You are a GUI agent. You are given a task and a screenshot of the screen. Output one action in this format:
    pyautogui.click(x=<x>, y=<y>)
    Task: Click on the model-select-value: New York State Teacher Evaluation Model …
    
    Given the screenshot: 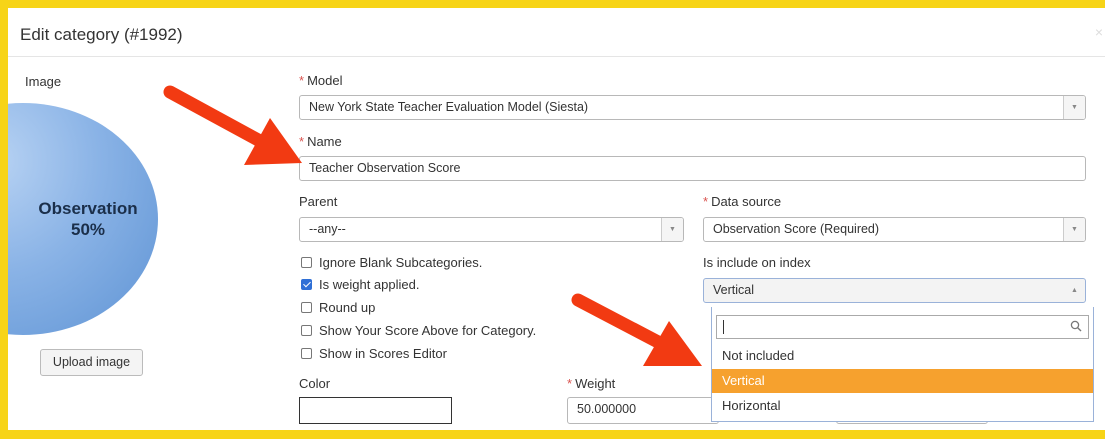 What is the action you would take?
    pyautogui.click(x=449, y=107)
    